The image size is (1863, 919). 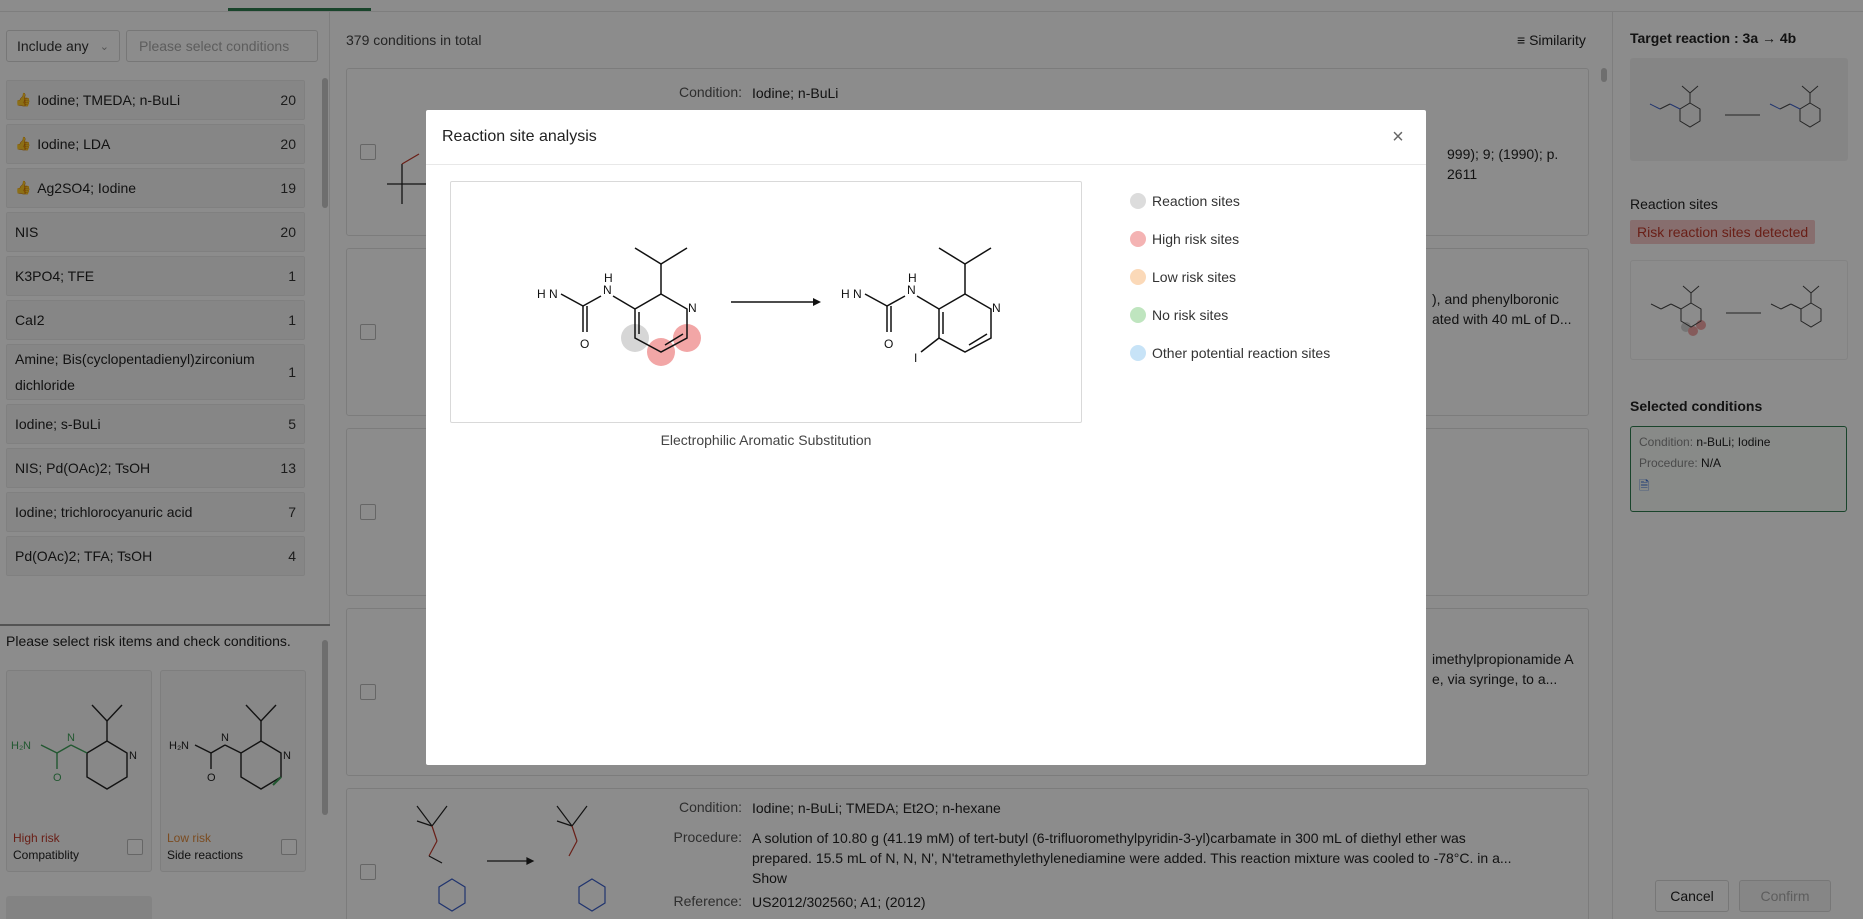 I want to click on chem-i-label: I, so click(x=915, y=358).